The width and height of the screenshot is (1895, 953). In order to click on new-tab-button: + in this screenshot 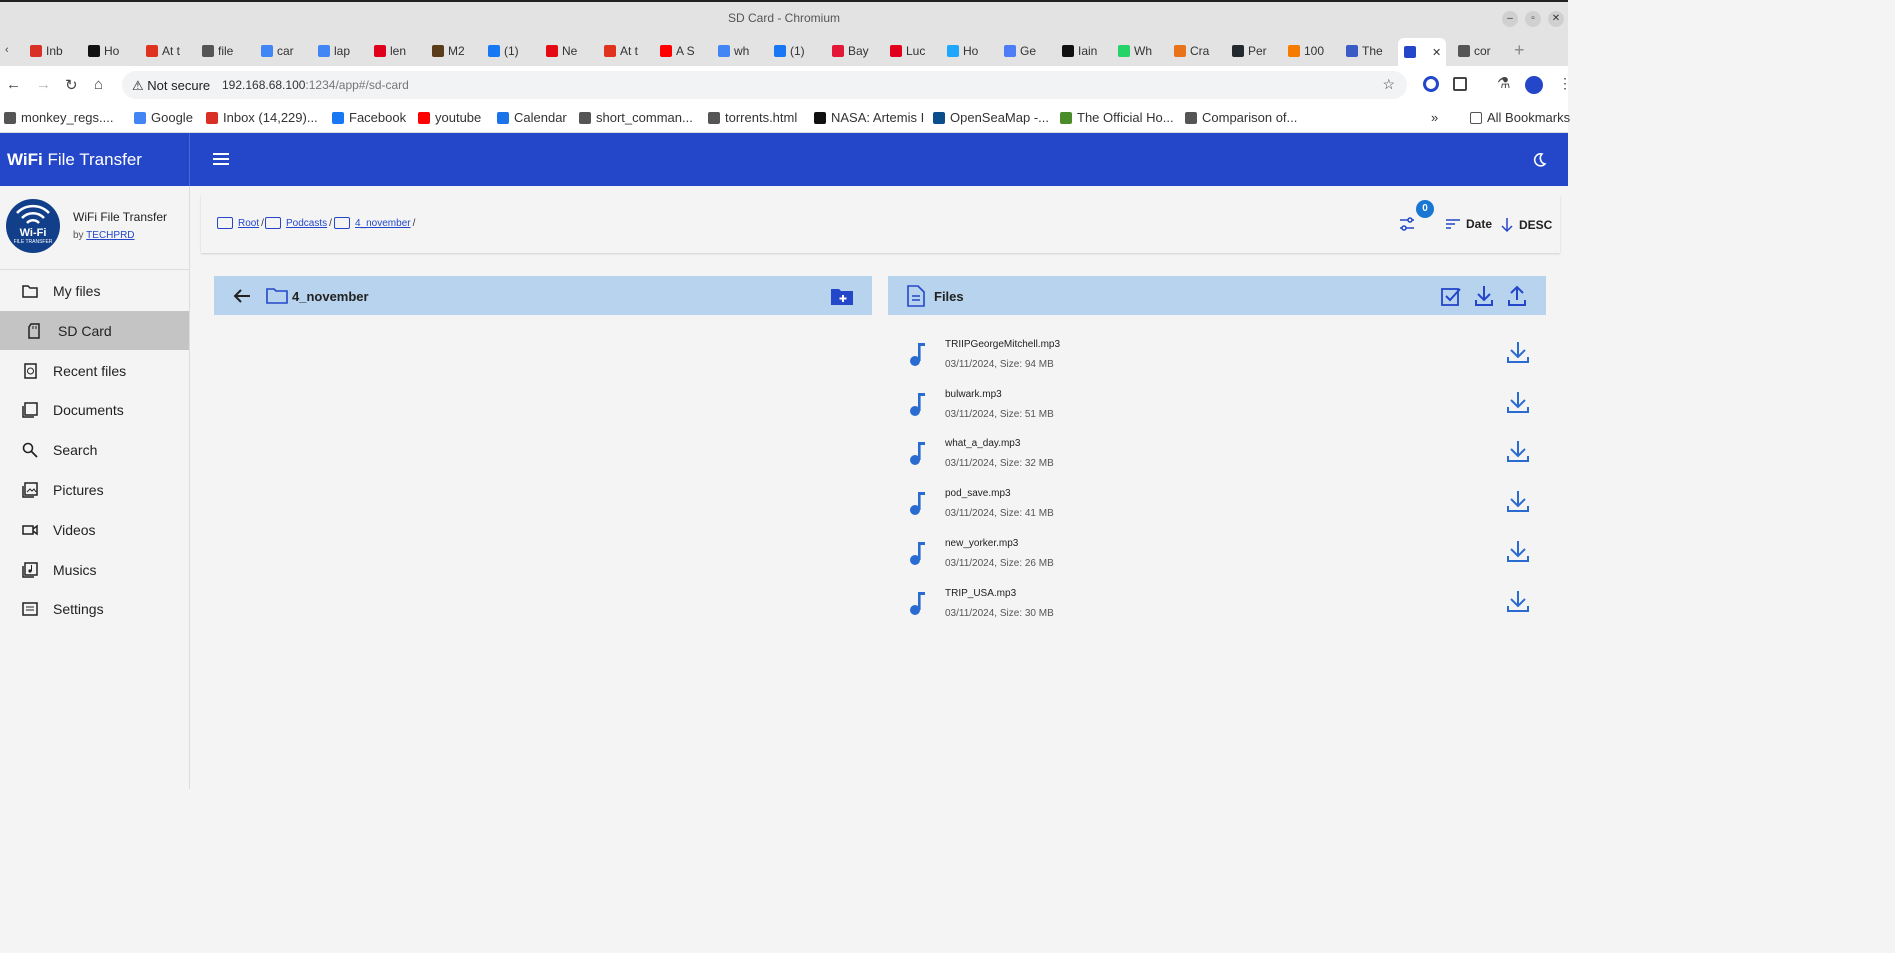, I will do `click(1519, 50)`.